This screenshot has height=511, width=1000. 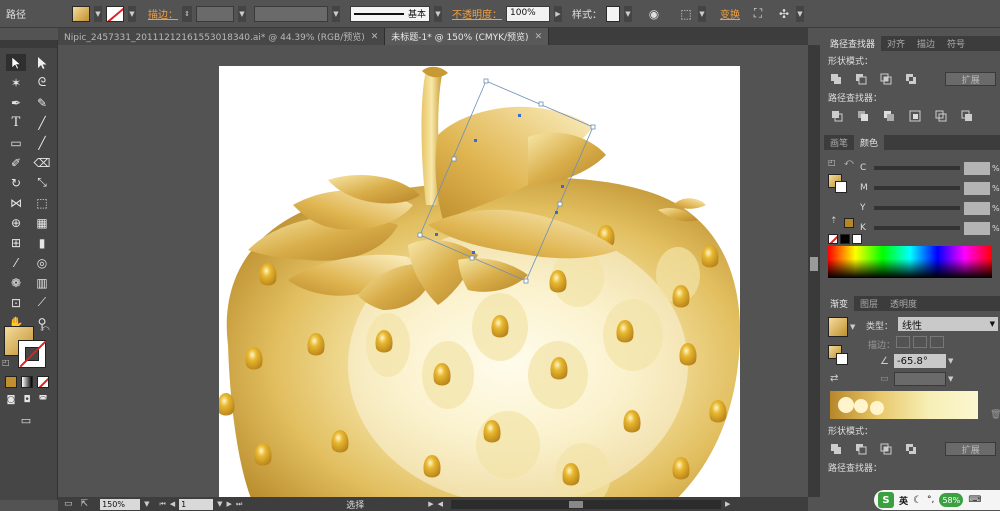 What do you see at coordinates (16, 282) in the screenshot?
I see `symbol-sprayer-tool-icon: ❁` at bounding box center [16, 282].